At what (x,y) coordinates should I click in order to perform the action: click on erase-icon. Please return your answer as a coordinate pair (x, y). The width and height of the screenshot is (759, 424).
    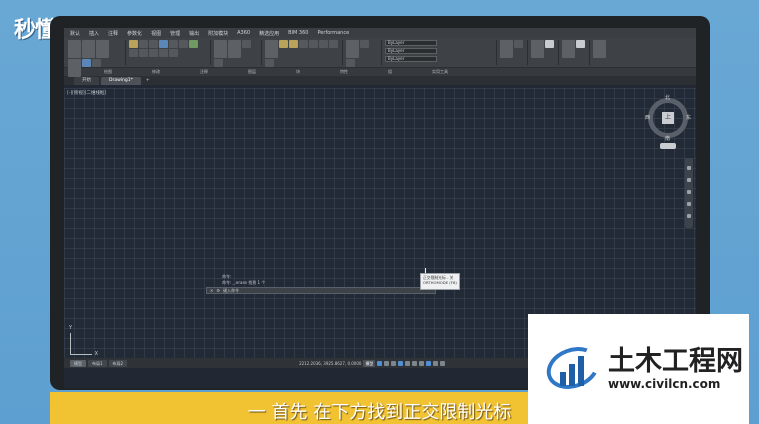
    Looking at the image, I should click on (153, 53).